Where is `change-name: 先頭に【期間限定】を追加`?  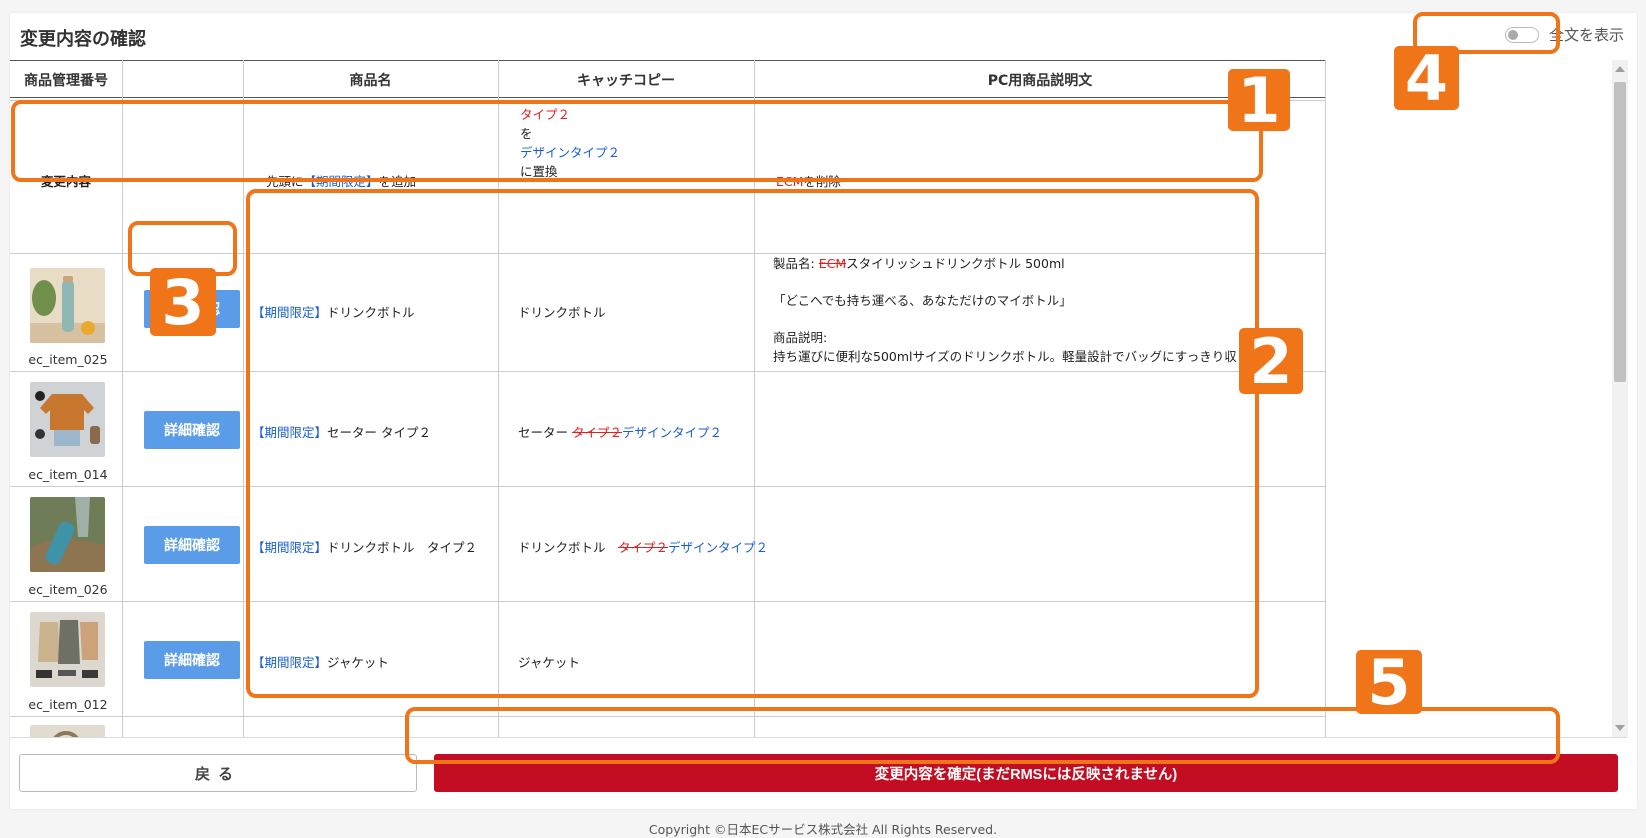
change-name: 先頭に【期間限定】を追加 is located at coordinates (341, 180).